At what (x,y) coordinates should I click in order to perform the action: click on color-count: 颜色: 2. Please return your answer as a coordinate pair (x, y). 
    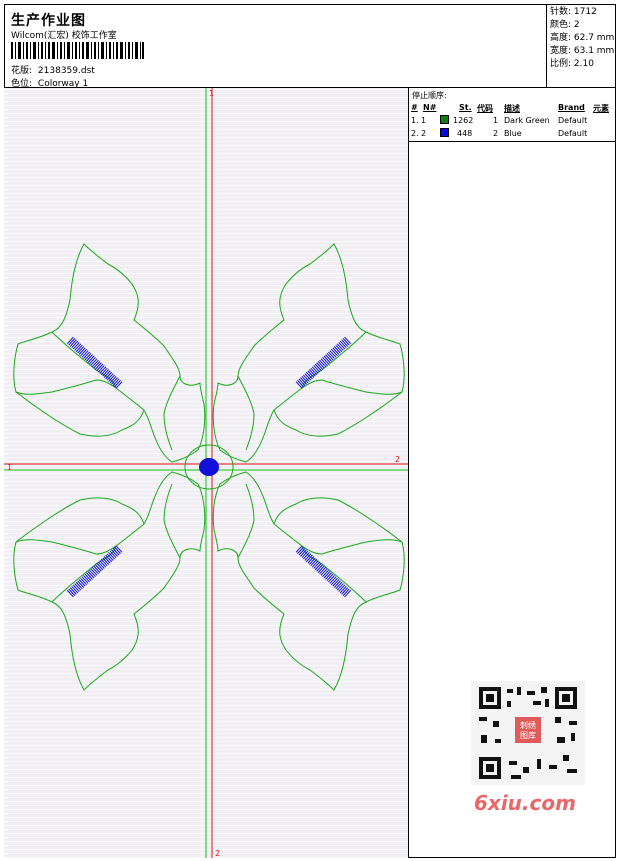
    Looking at the image, I should click on (565, 25).